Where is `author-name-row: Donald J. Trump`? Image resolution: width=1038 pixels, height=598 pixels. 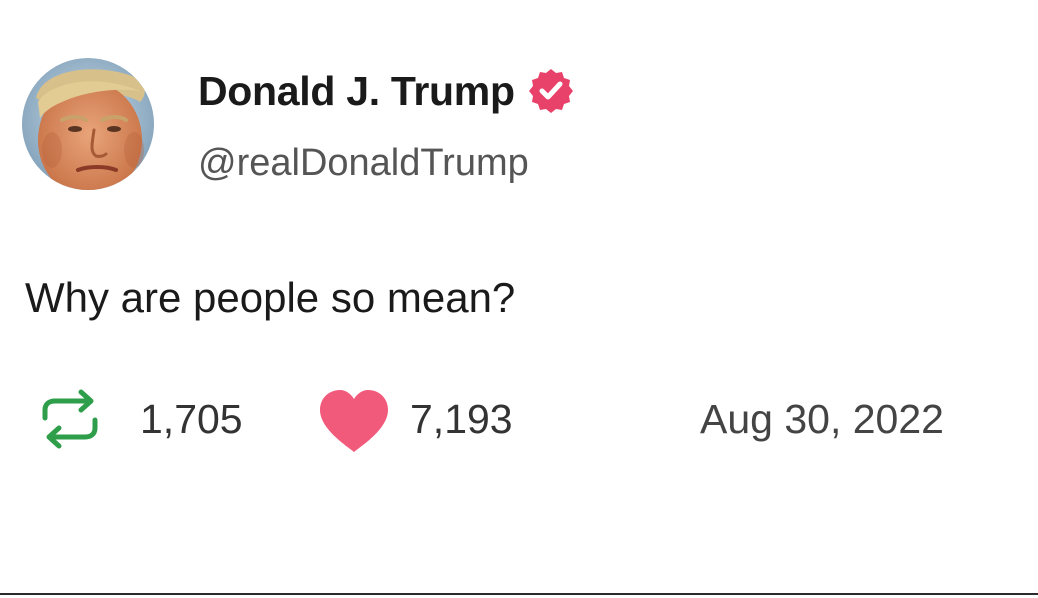
author-name-row: Donald J. Trump is located at coordinates (386, 91).